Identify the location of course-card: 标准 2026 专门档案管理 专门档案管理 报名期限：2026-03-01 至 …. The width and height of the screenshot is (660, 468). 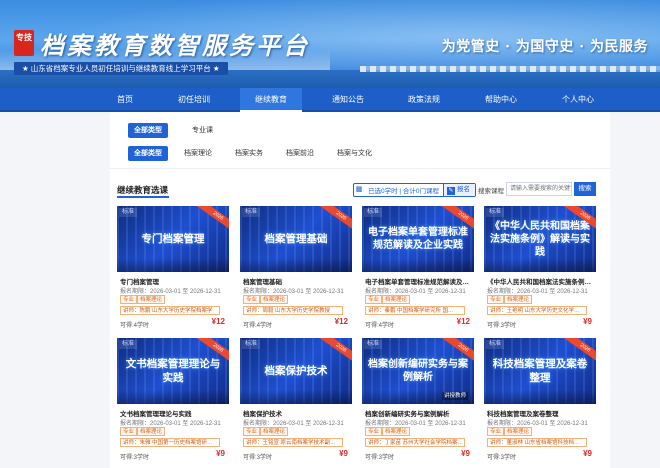
(173, 270).